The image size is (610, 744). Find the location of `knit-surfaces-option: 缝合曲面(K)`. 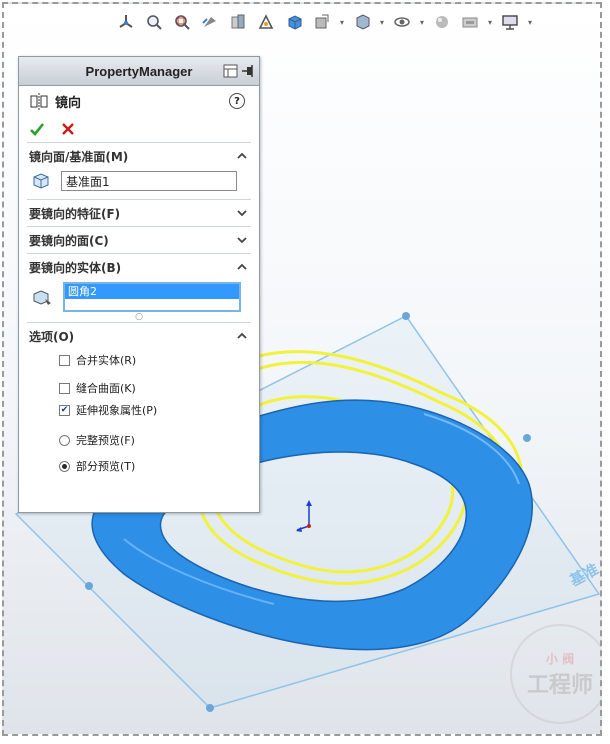

knit-surfaces-option: 缝合曲面(K) is located at coordinates (139, 388).